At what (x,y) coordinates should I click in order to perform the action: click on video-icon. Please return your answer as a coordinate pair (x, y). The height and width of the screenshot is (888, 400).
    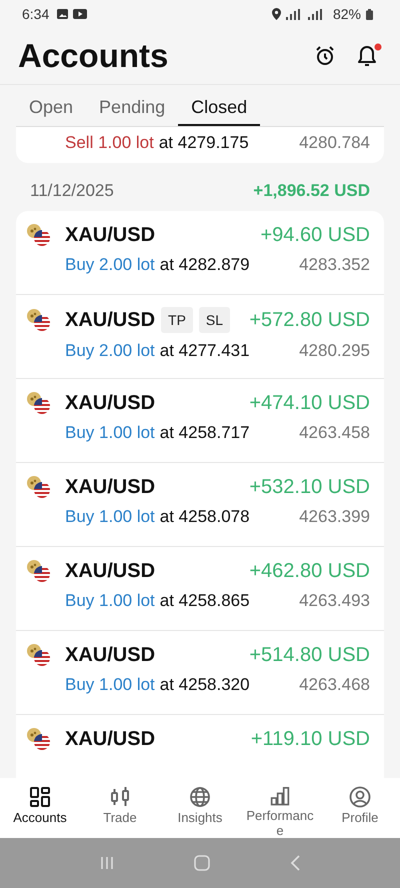
    Looking at the image, I should click on (80, 14).